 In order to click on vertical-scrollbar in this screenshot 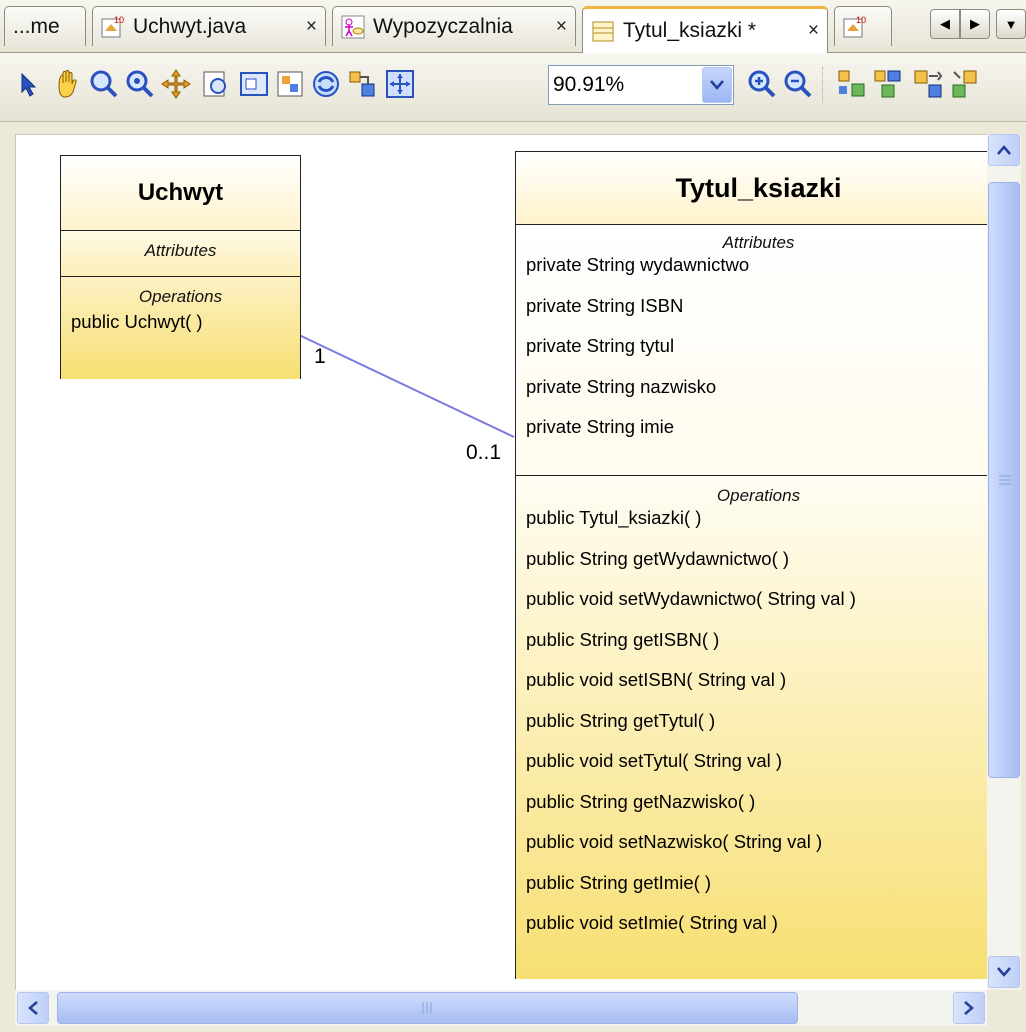, I will do `click(1004, 562)`.